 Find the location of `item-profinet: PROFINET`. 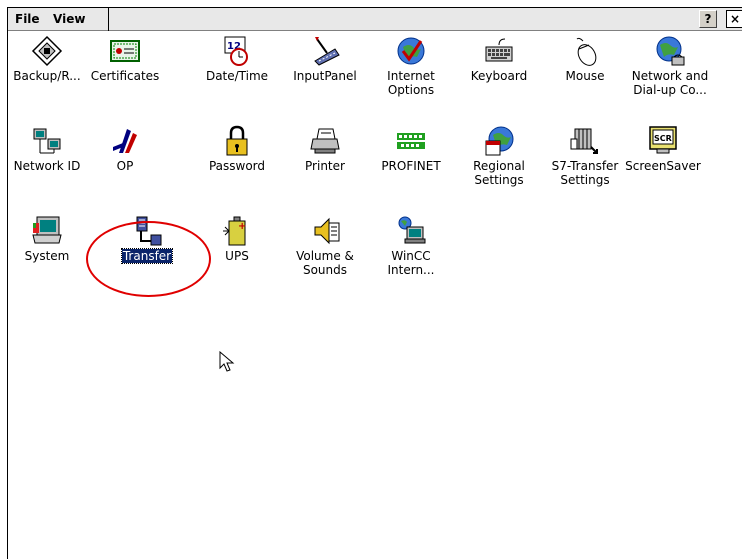

item-profinet: PROFINET is located at coordinates (411, 149).